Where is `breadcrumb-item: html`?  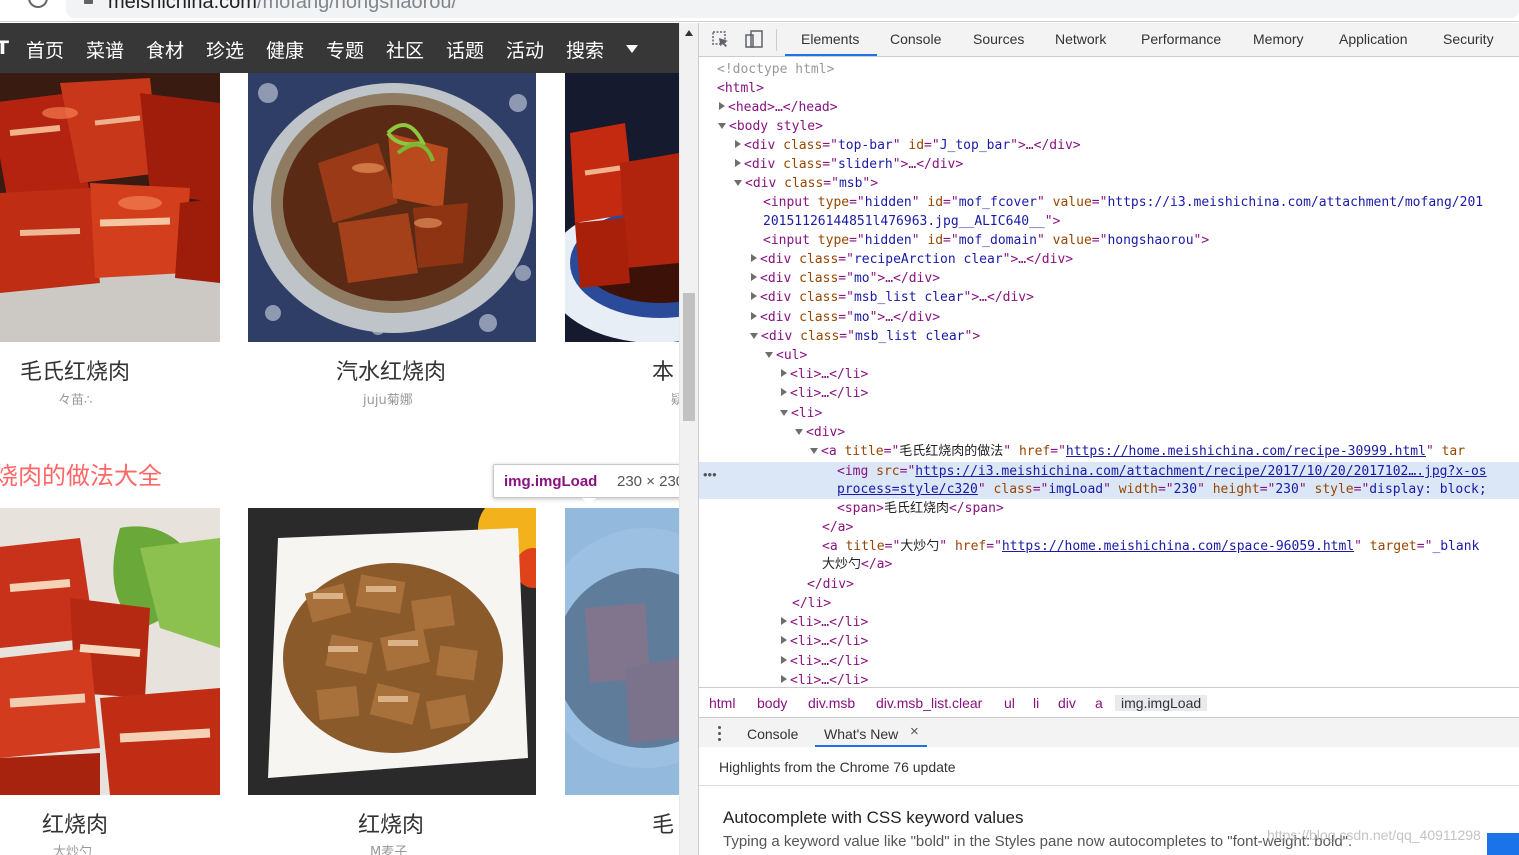
breadcrumb-item: html is located at coordinates (722, 703).